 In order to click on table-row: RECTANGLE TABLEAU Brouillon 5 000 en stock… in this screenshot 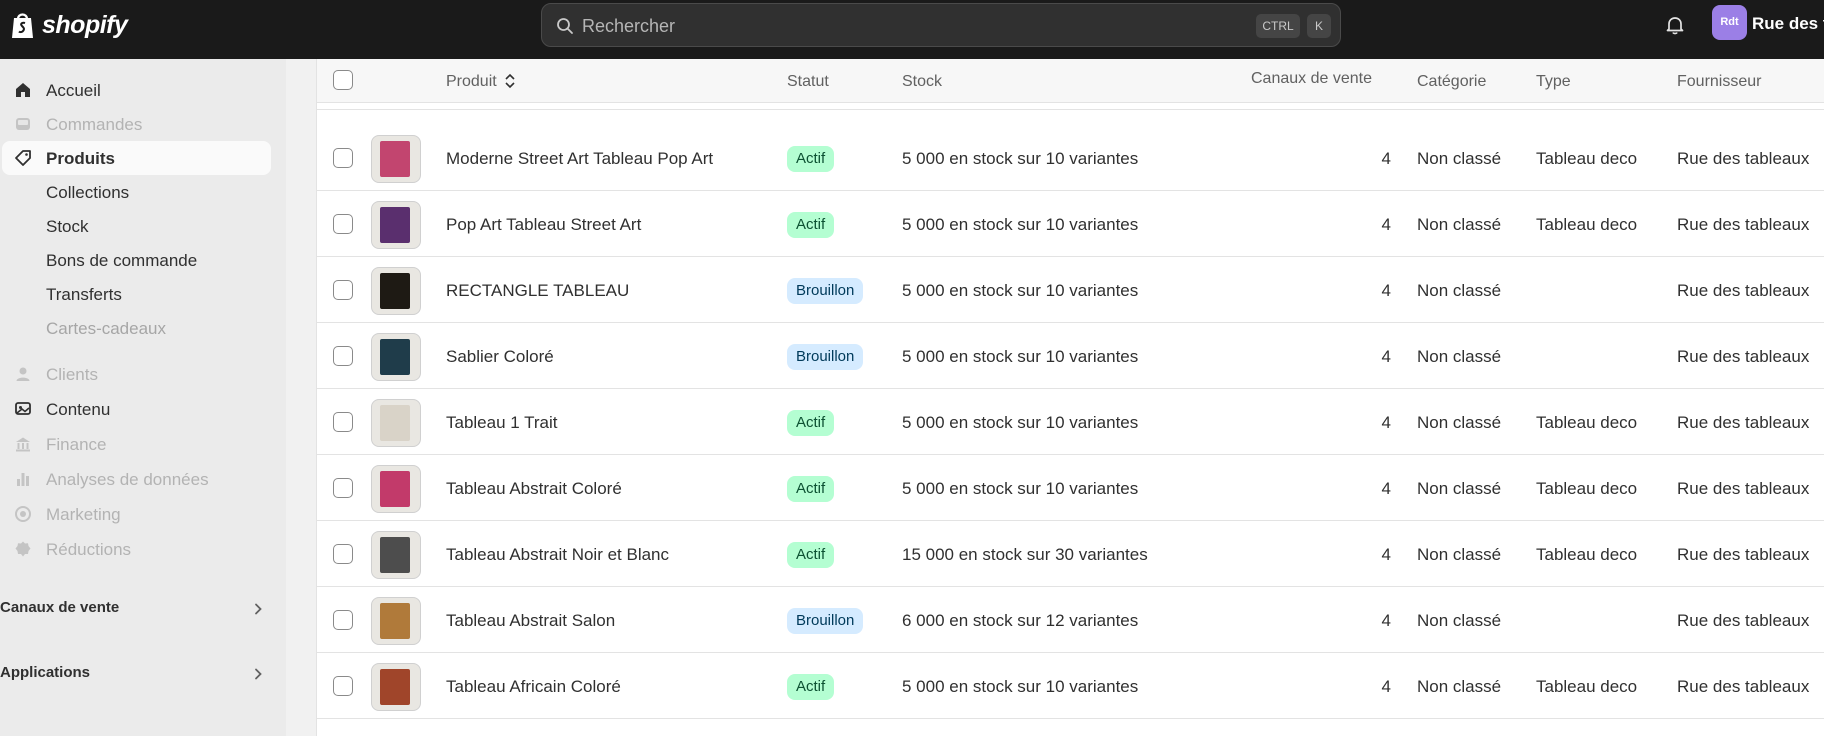, I will do `click(1070, 290)`.